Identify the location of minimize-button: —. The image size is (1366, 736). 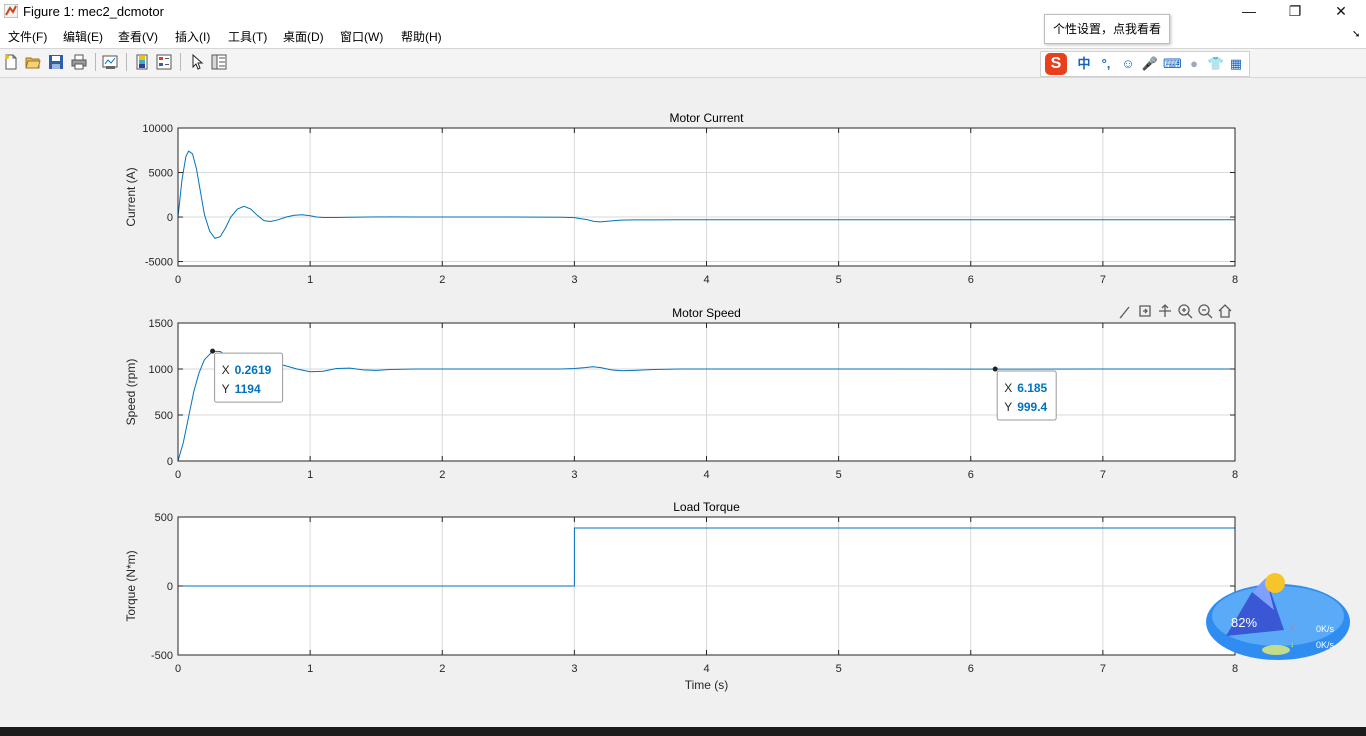
(1249, 12).